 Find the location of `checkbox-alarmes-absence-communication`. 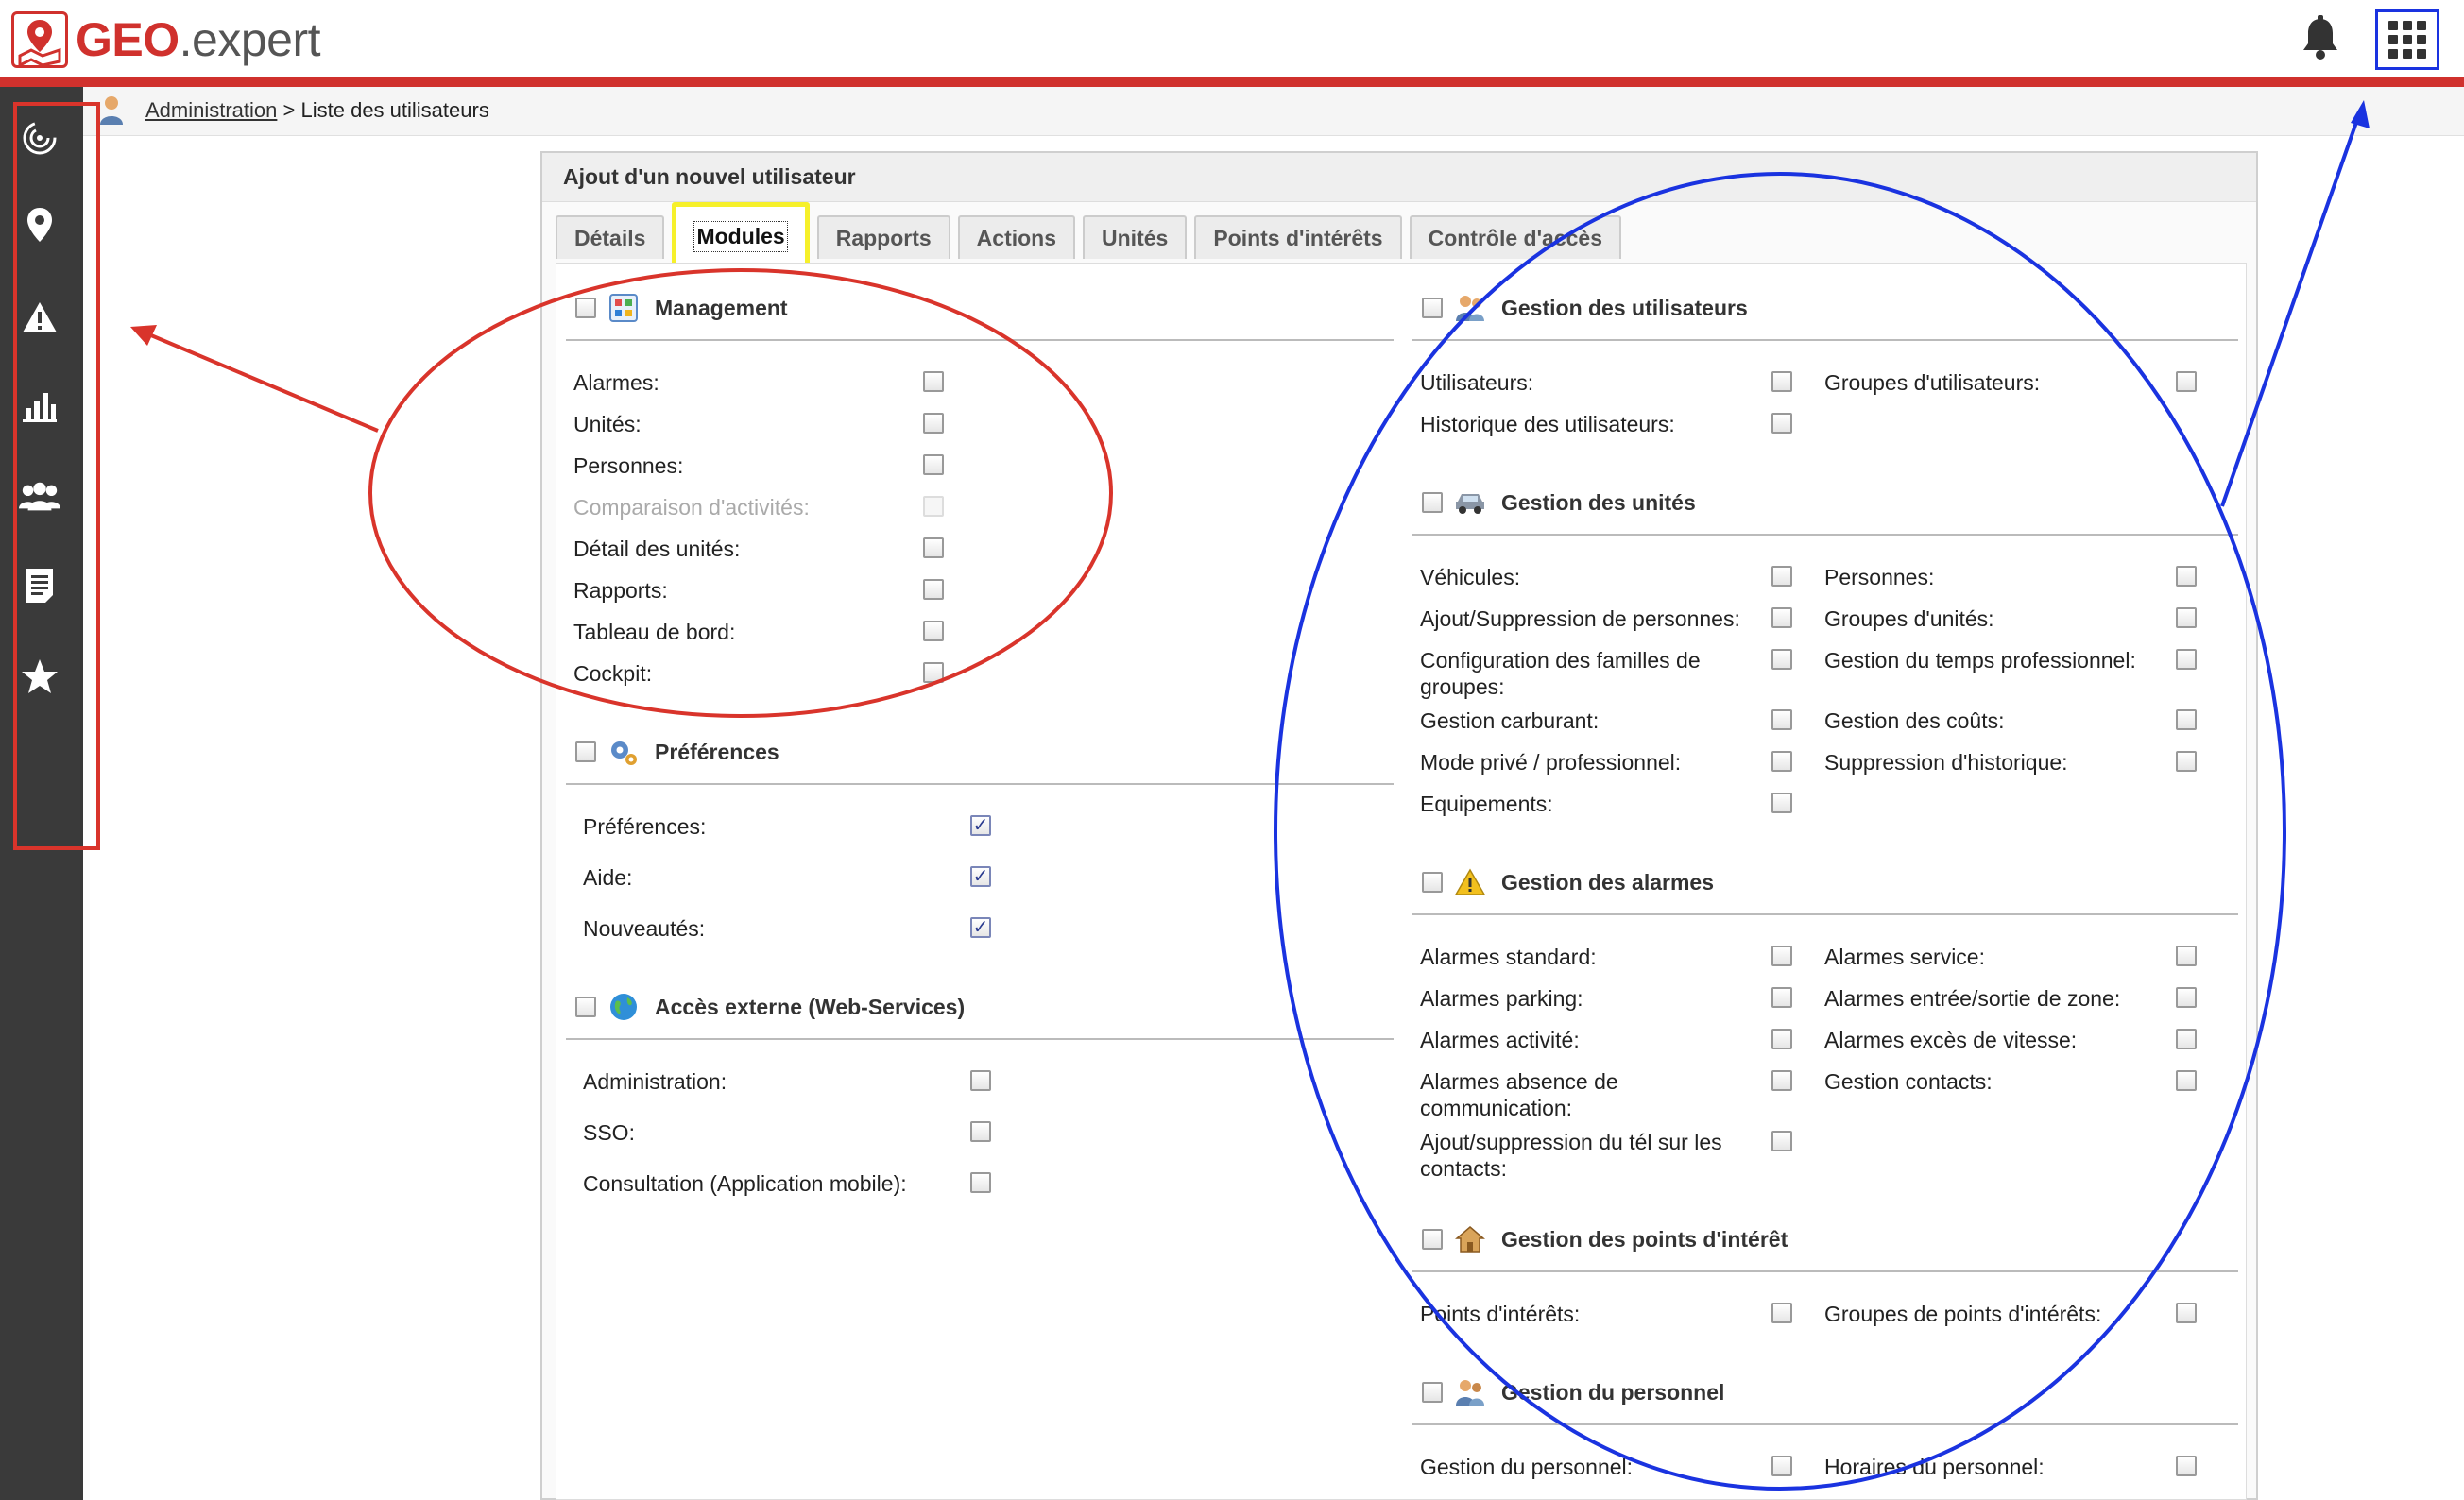

checkbox-alarmes-absence-communication is located at coordinates (1781, 1080).